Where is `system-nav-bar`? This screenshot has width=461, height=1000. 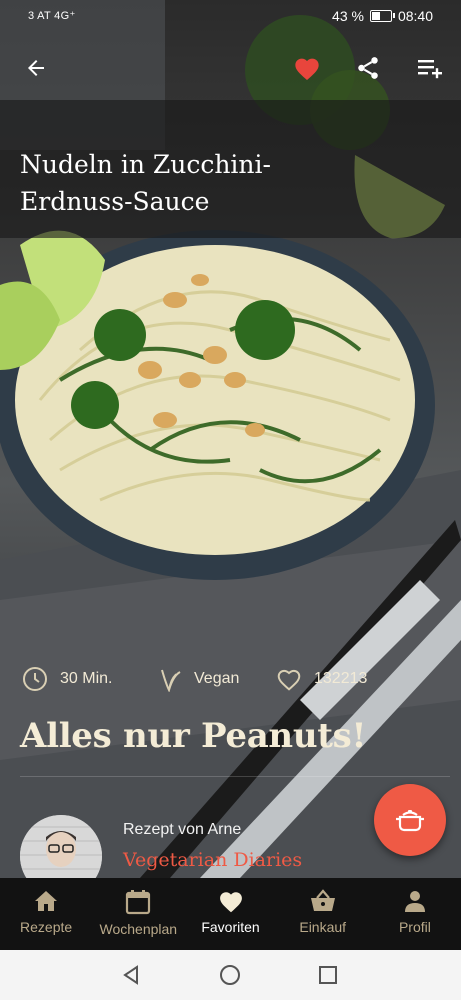 system-nav-bar is located at coordinates (230, 975).